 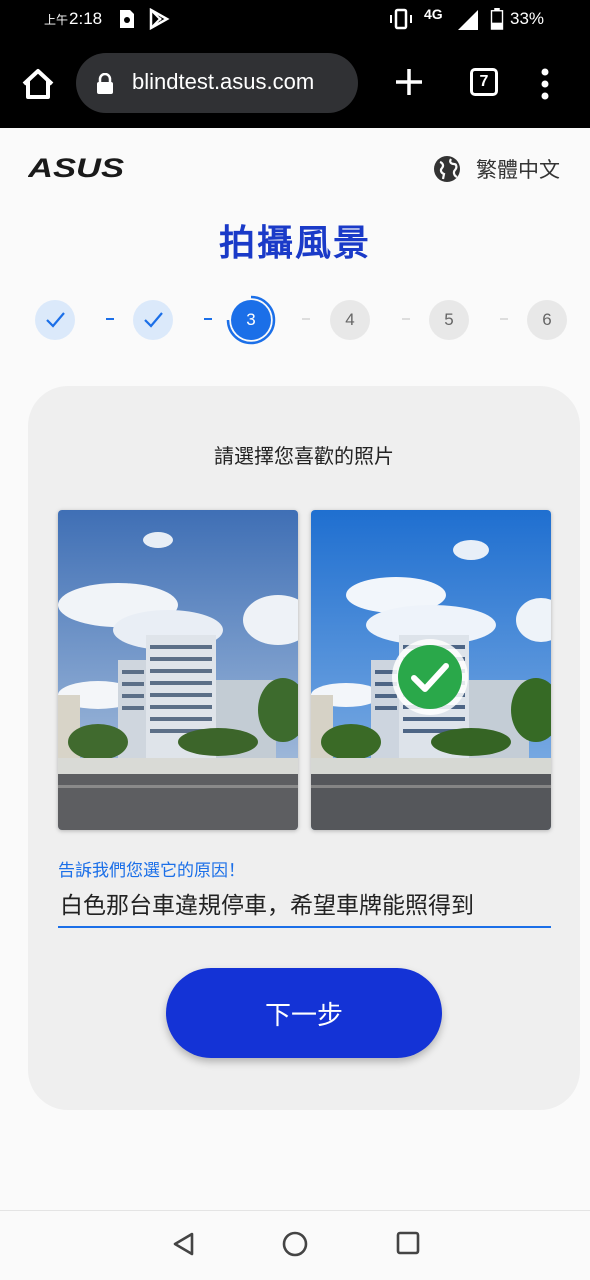 What do you see at coordinates (295, 20) in the screenshot?
I see `status-bar: 上午2:18 4G 33%` at bounding box center [295, 20].